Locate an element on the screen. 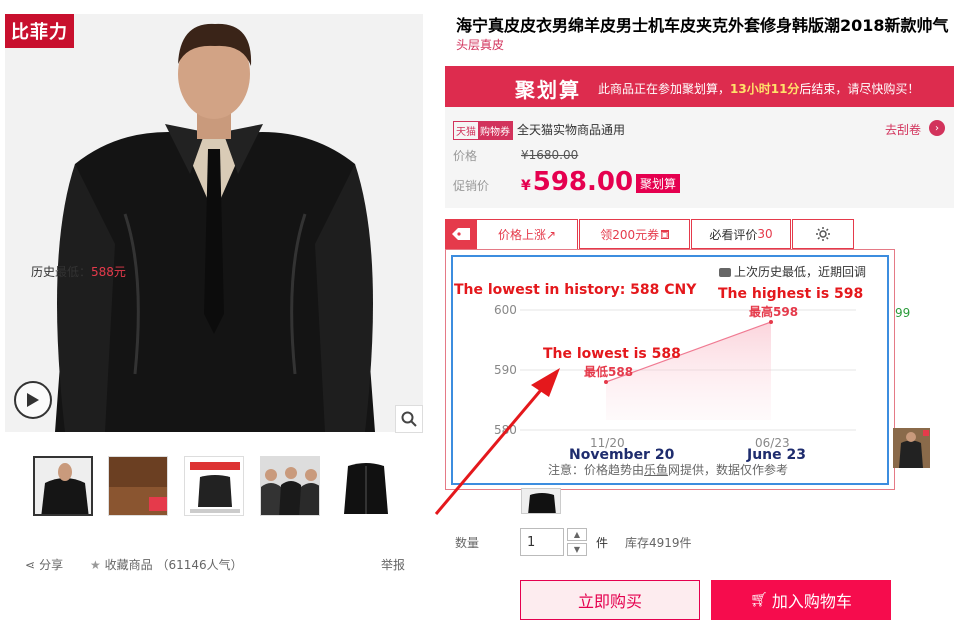 The height and width of the screenshot is (627, 960). stock-count: 库存4919件 is located at coordinates (658, 543).